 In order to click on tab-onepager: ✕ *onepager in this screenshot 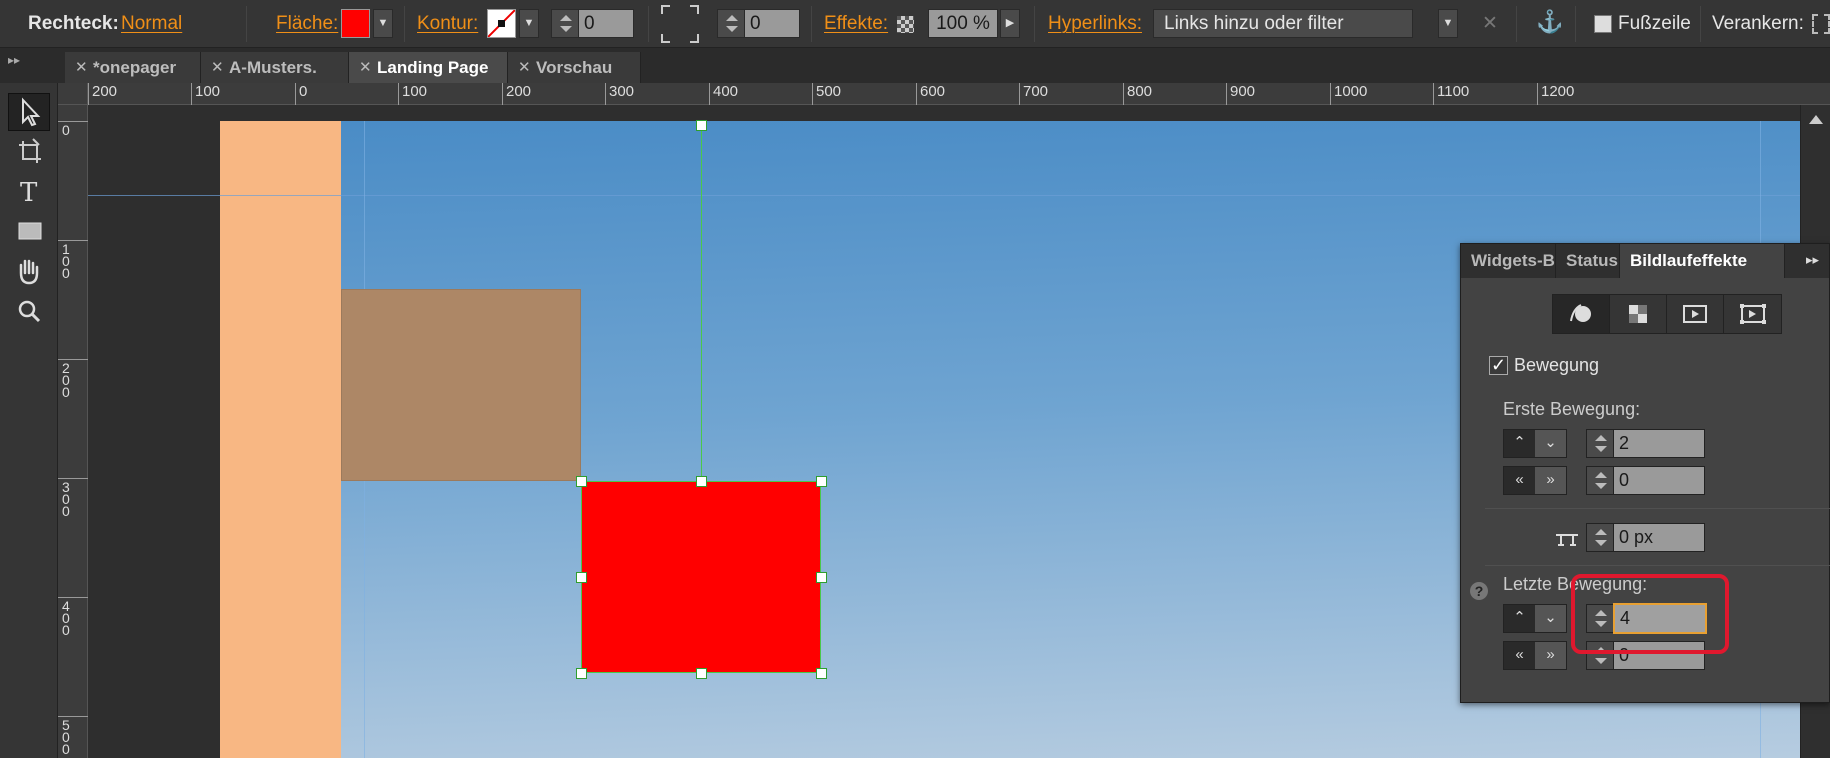, I will do `click(133, 67)`.